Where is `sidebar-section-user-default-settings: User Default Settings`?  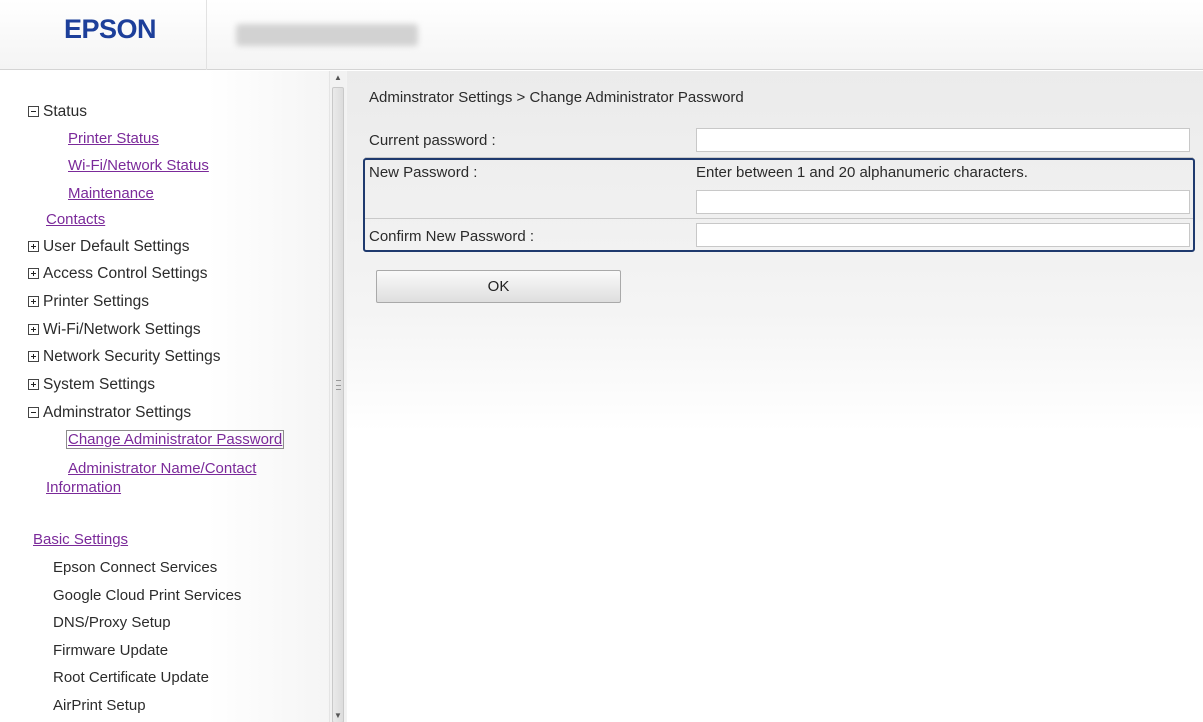
sidebar-section-user-default-settings: User Default Settings is located at coordinates (108, 247).